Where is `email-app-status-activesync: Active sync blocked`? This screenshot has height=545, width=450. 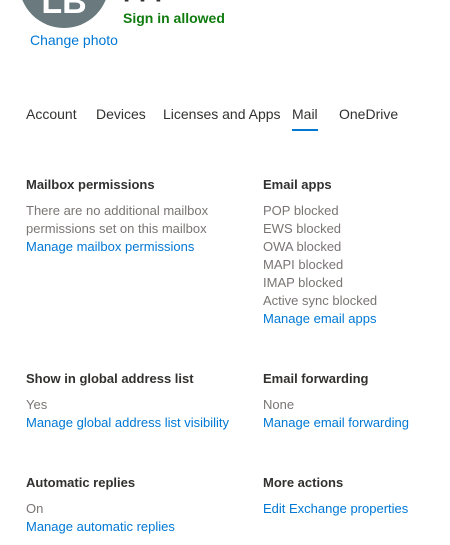
email-app-status-activesync: Active sync blocked is located at coordinates (320, 300).